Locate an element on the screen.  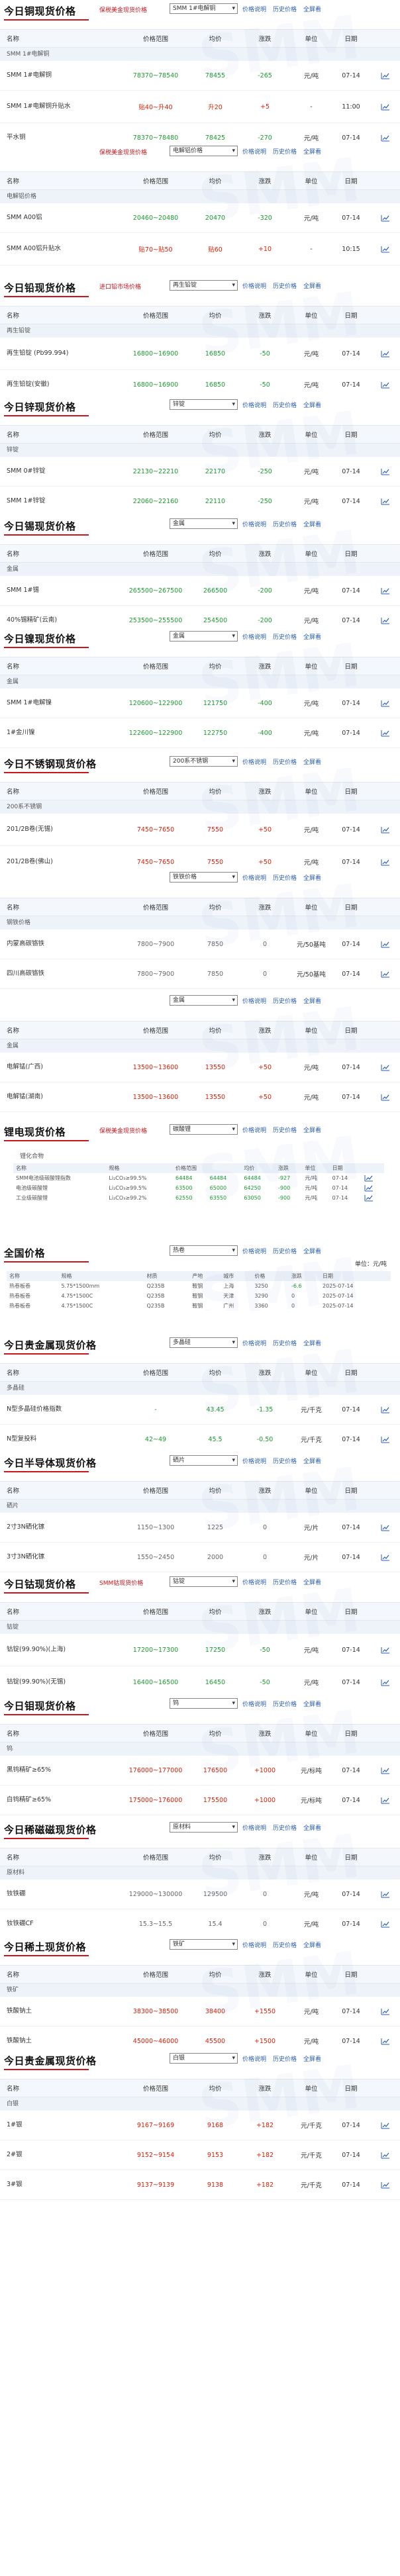
category-select: 白银 is located at coordinates (204, 2058).